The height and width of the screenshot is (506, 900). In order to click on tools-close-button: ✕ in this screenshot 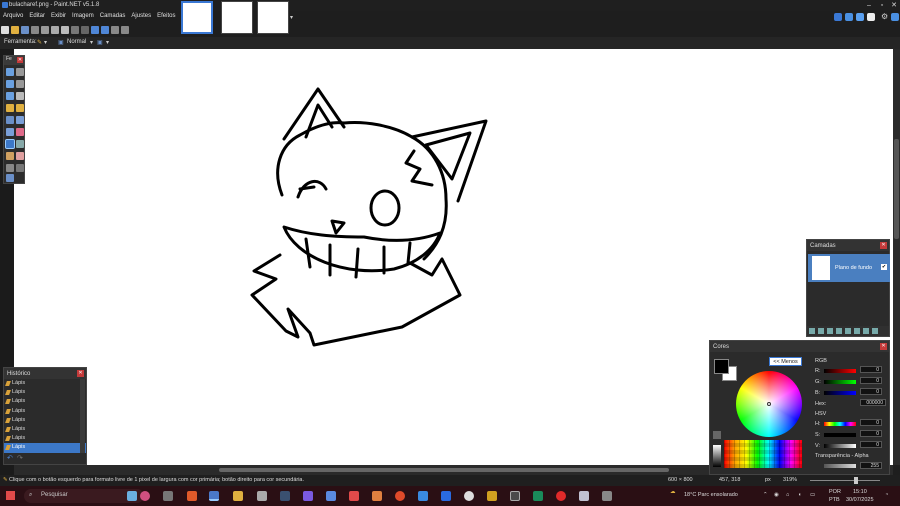, I will do `click(20, 60)`.